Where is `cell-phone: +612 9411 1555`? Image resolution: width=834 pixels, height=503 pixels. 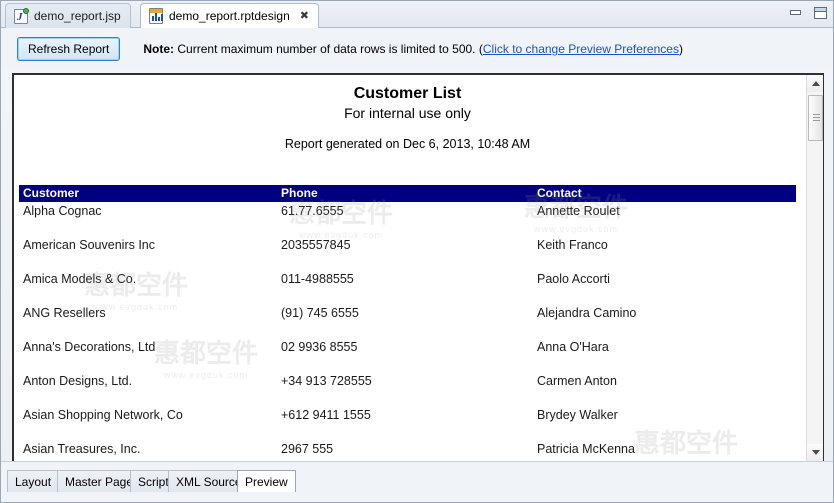
cell-phone: +612 9411 1555 is located at coordinates (326, 415).